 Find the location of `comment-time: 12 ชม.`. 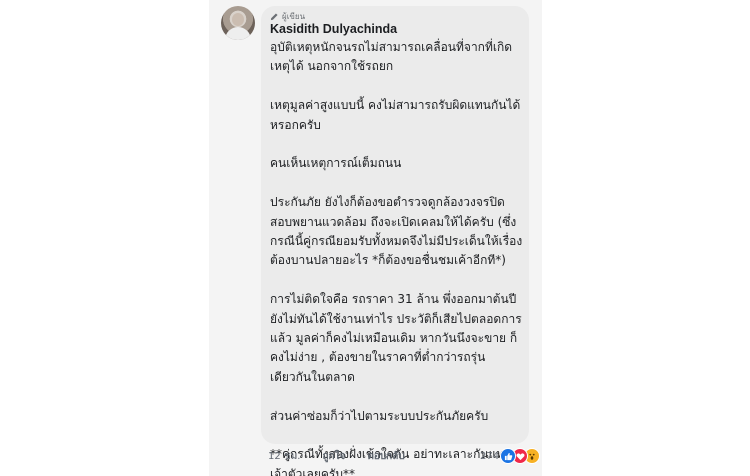

comment-time: 12 ชม. is located at coordinates (284, 456).